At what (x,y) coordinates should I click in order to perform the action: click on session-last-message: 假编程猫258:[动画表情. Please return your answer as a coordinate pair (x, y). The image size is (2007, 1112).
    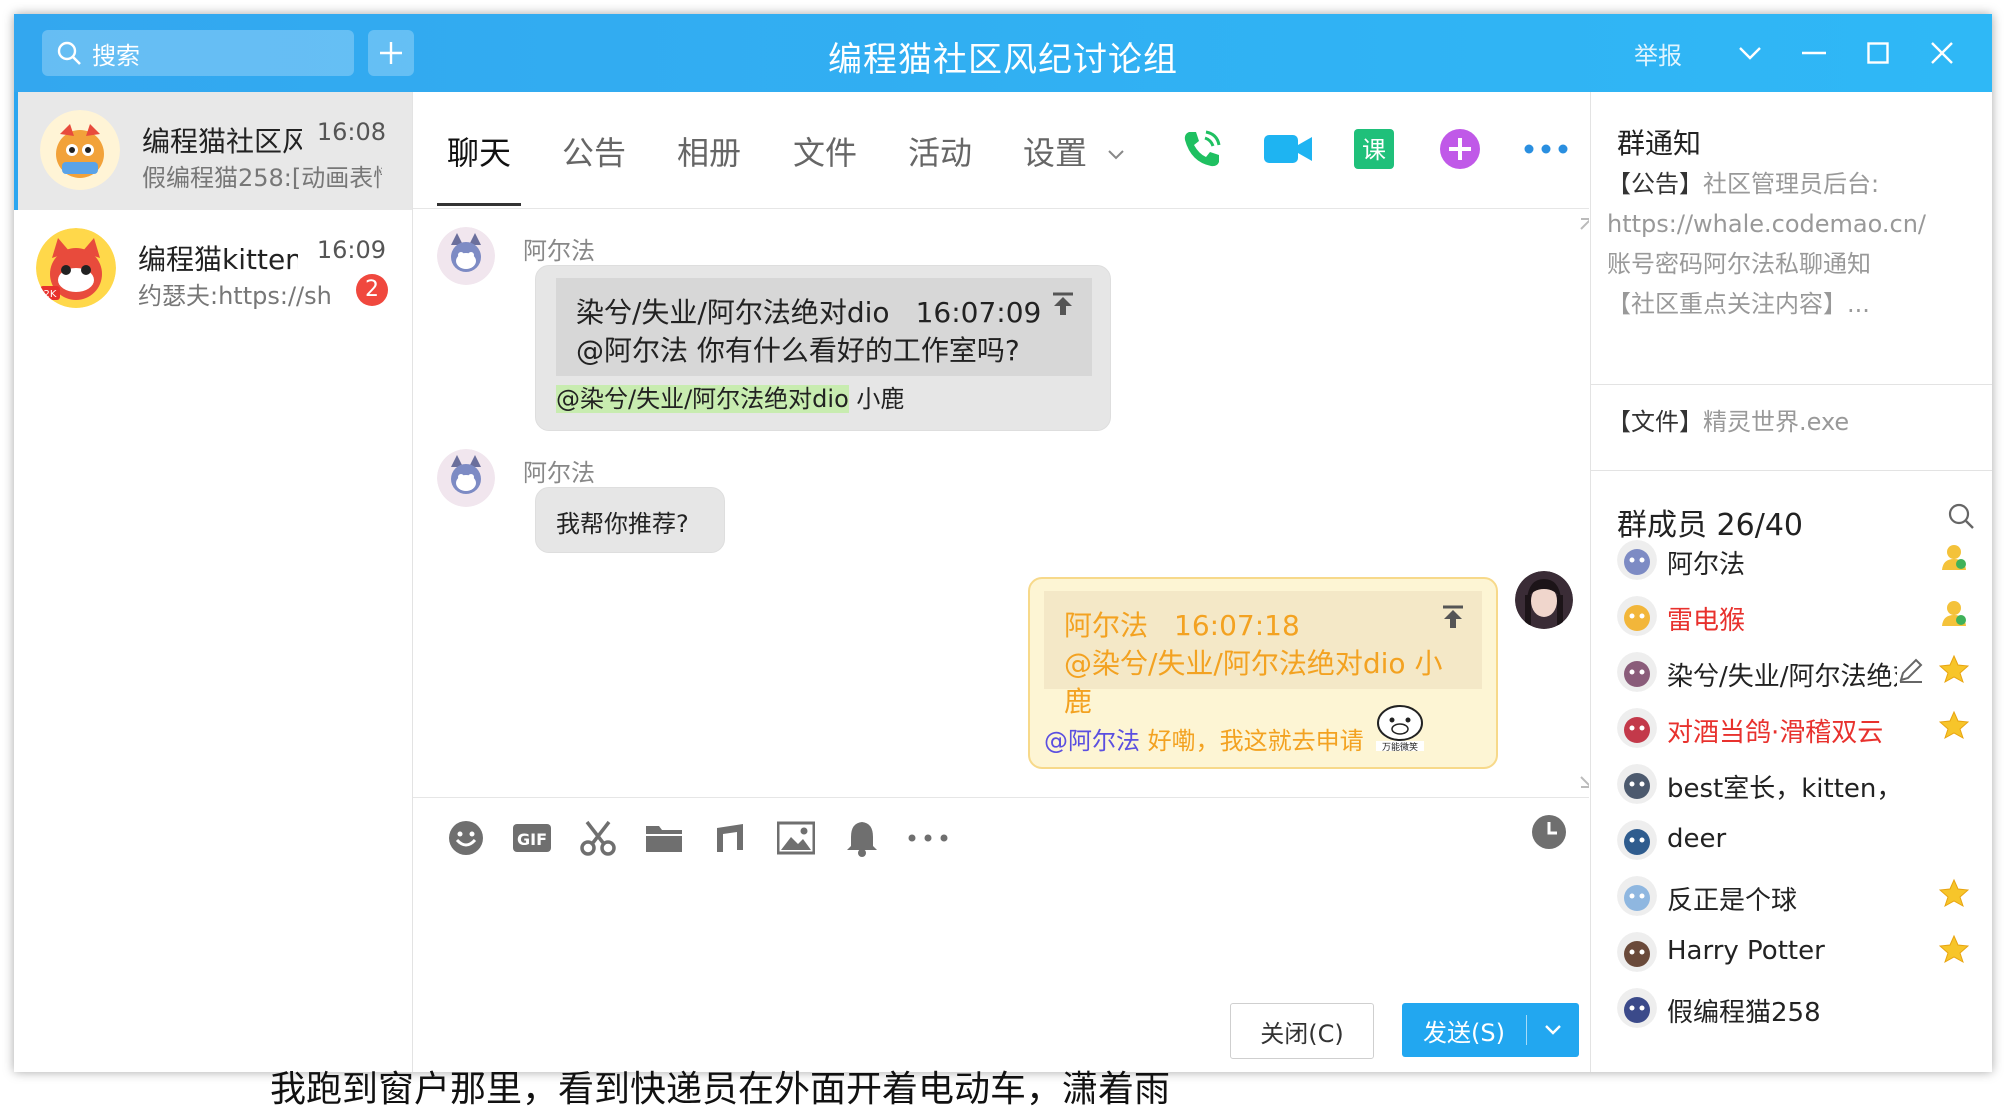
    Looking at the image, I should click on (262, 178).